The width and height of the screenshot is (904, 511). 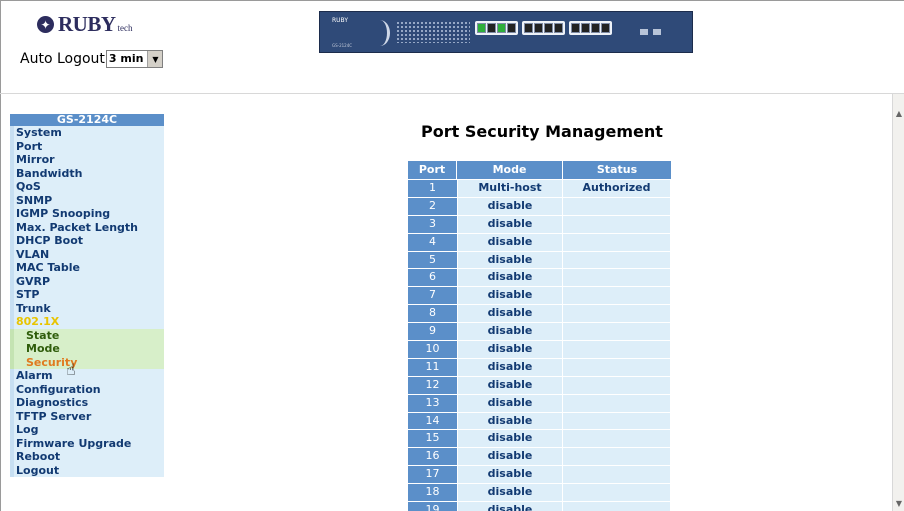 What do you see at coordinates (87, 376) in the screenshot?
I see `sidebar-item-alarm: Alarm` at bounding box center [87, 376].